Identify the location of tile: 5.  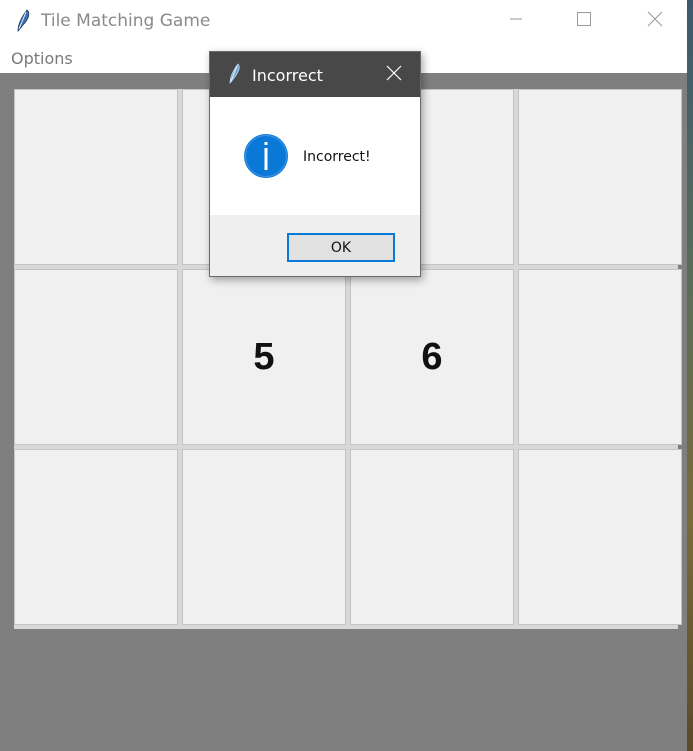
(264, 357).